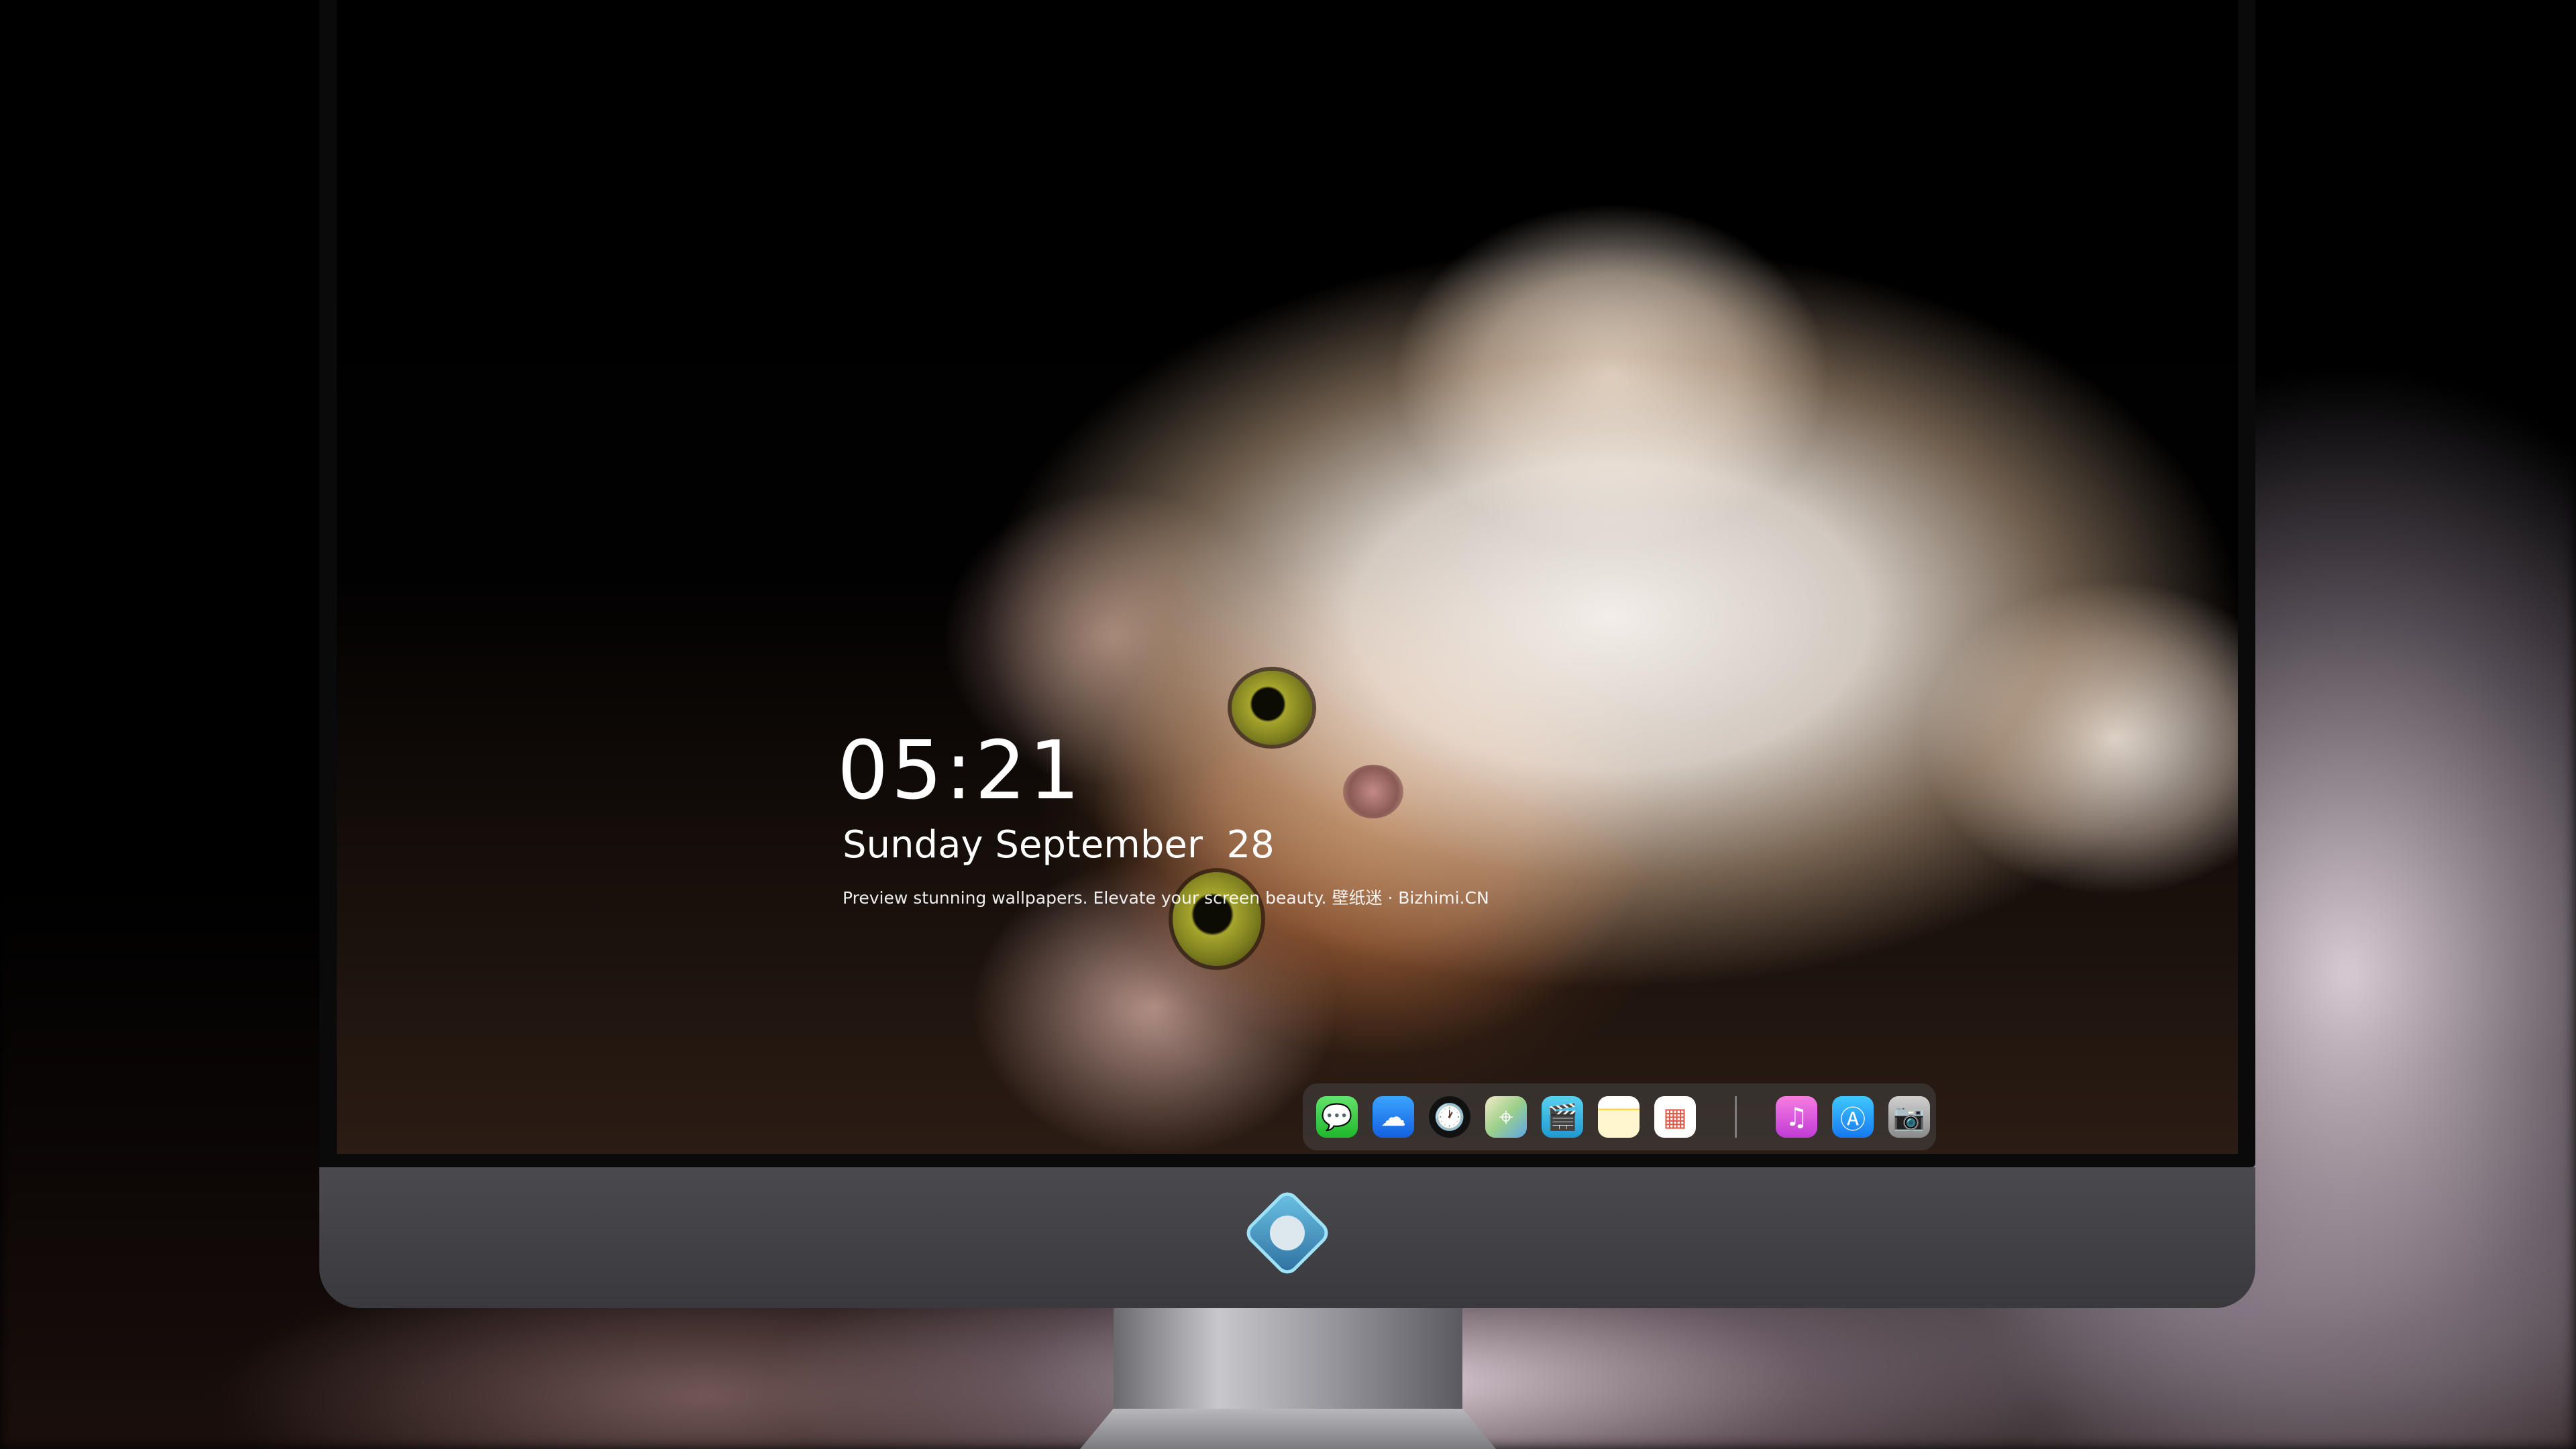 The height and width of the screenshot is (1449, 2576). What do you see at coordinates (1675, 1117) in the screenshot?
I see `photos-icon: ▦` at bounding box center [1675, 1117].